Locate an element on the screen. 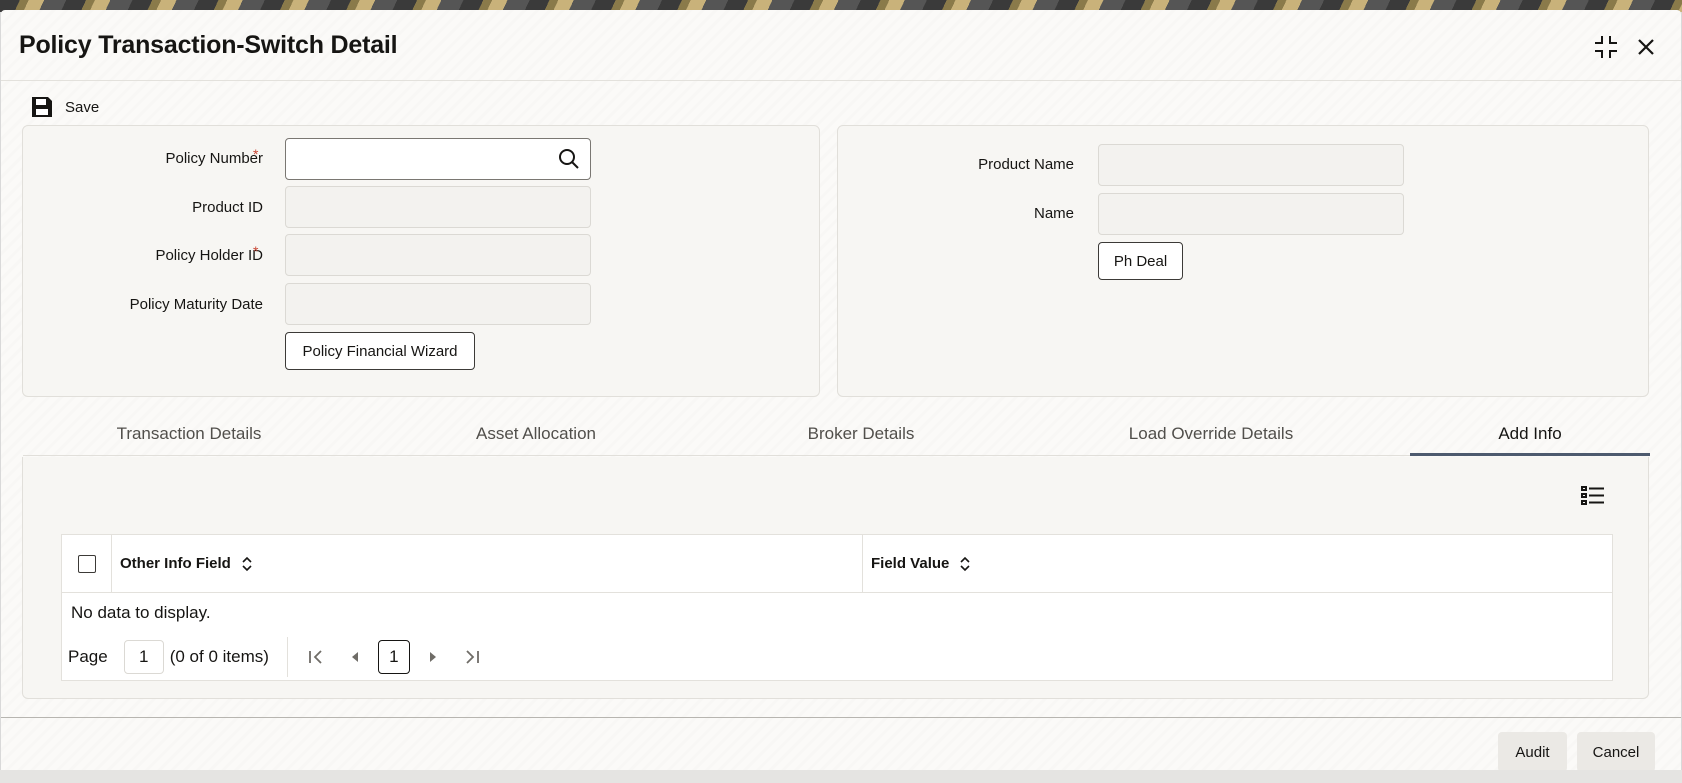  column-header-other-info-field: Other Info Field is located at coordinates (186, 563).